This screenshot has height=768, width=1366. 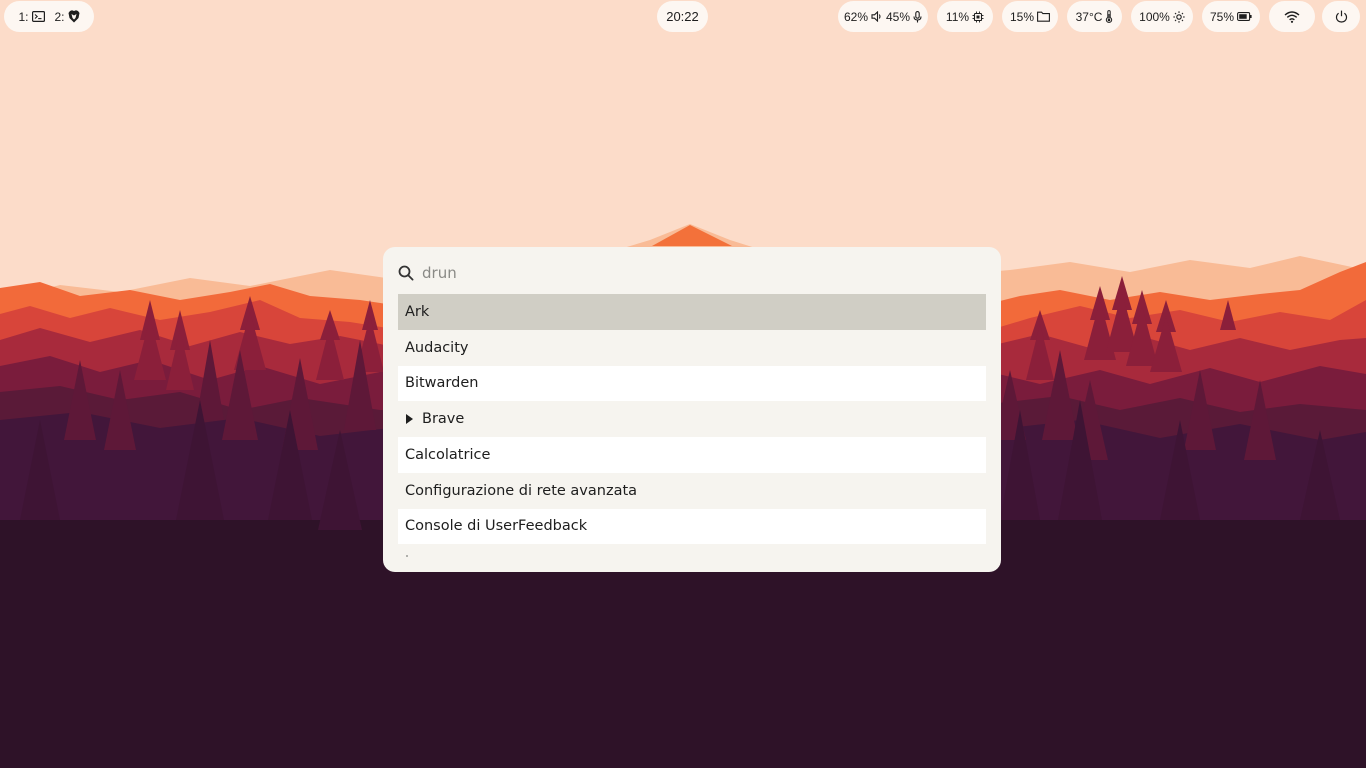 I want to click on brightness-pill: 100%, so click(x=1162, y=16).